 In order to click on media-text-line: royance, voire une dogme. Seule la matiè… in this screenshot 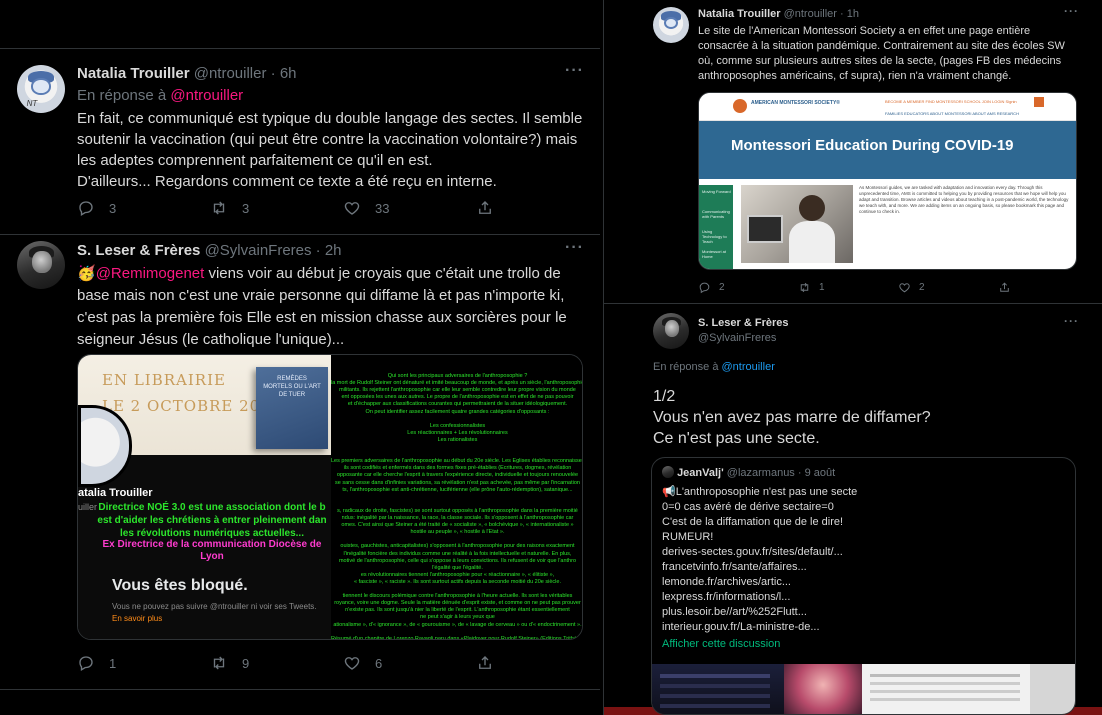, I will do `click(457, 603)`.